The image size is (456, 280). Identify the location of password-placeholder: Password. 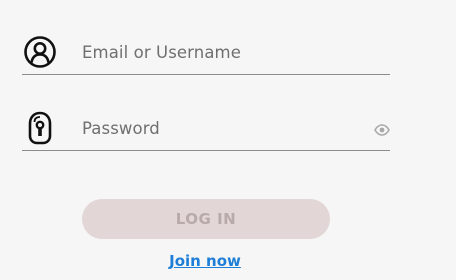
(121, 128).